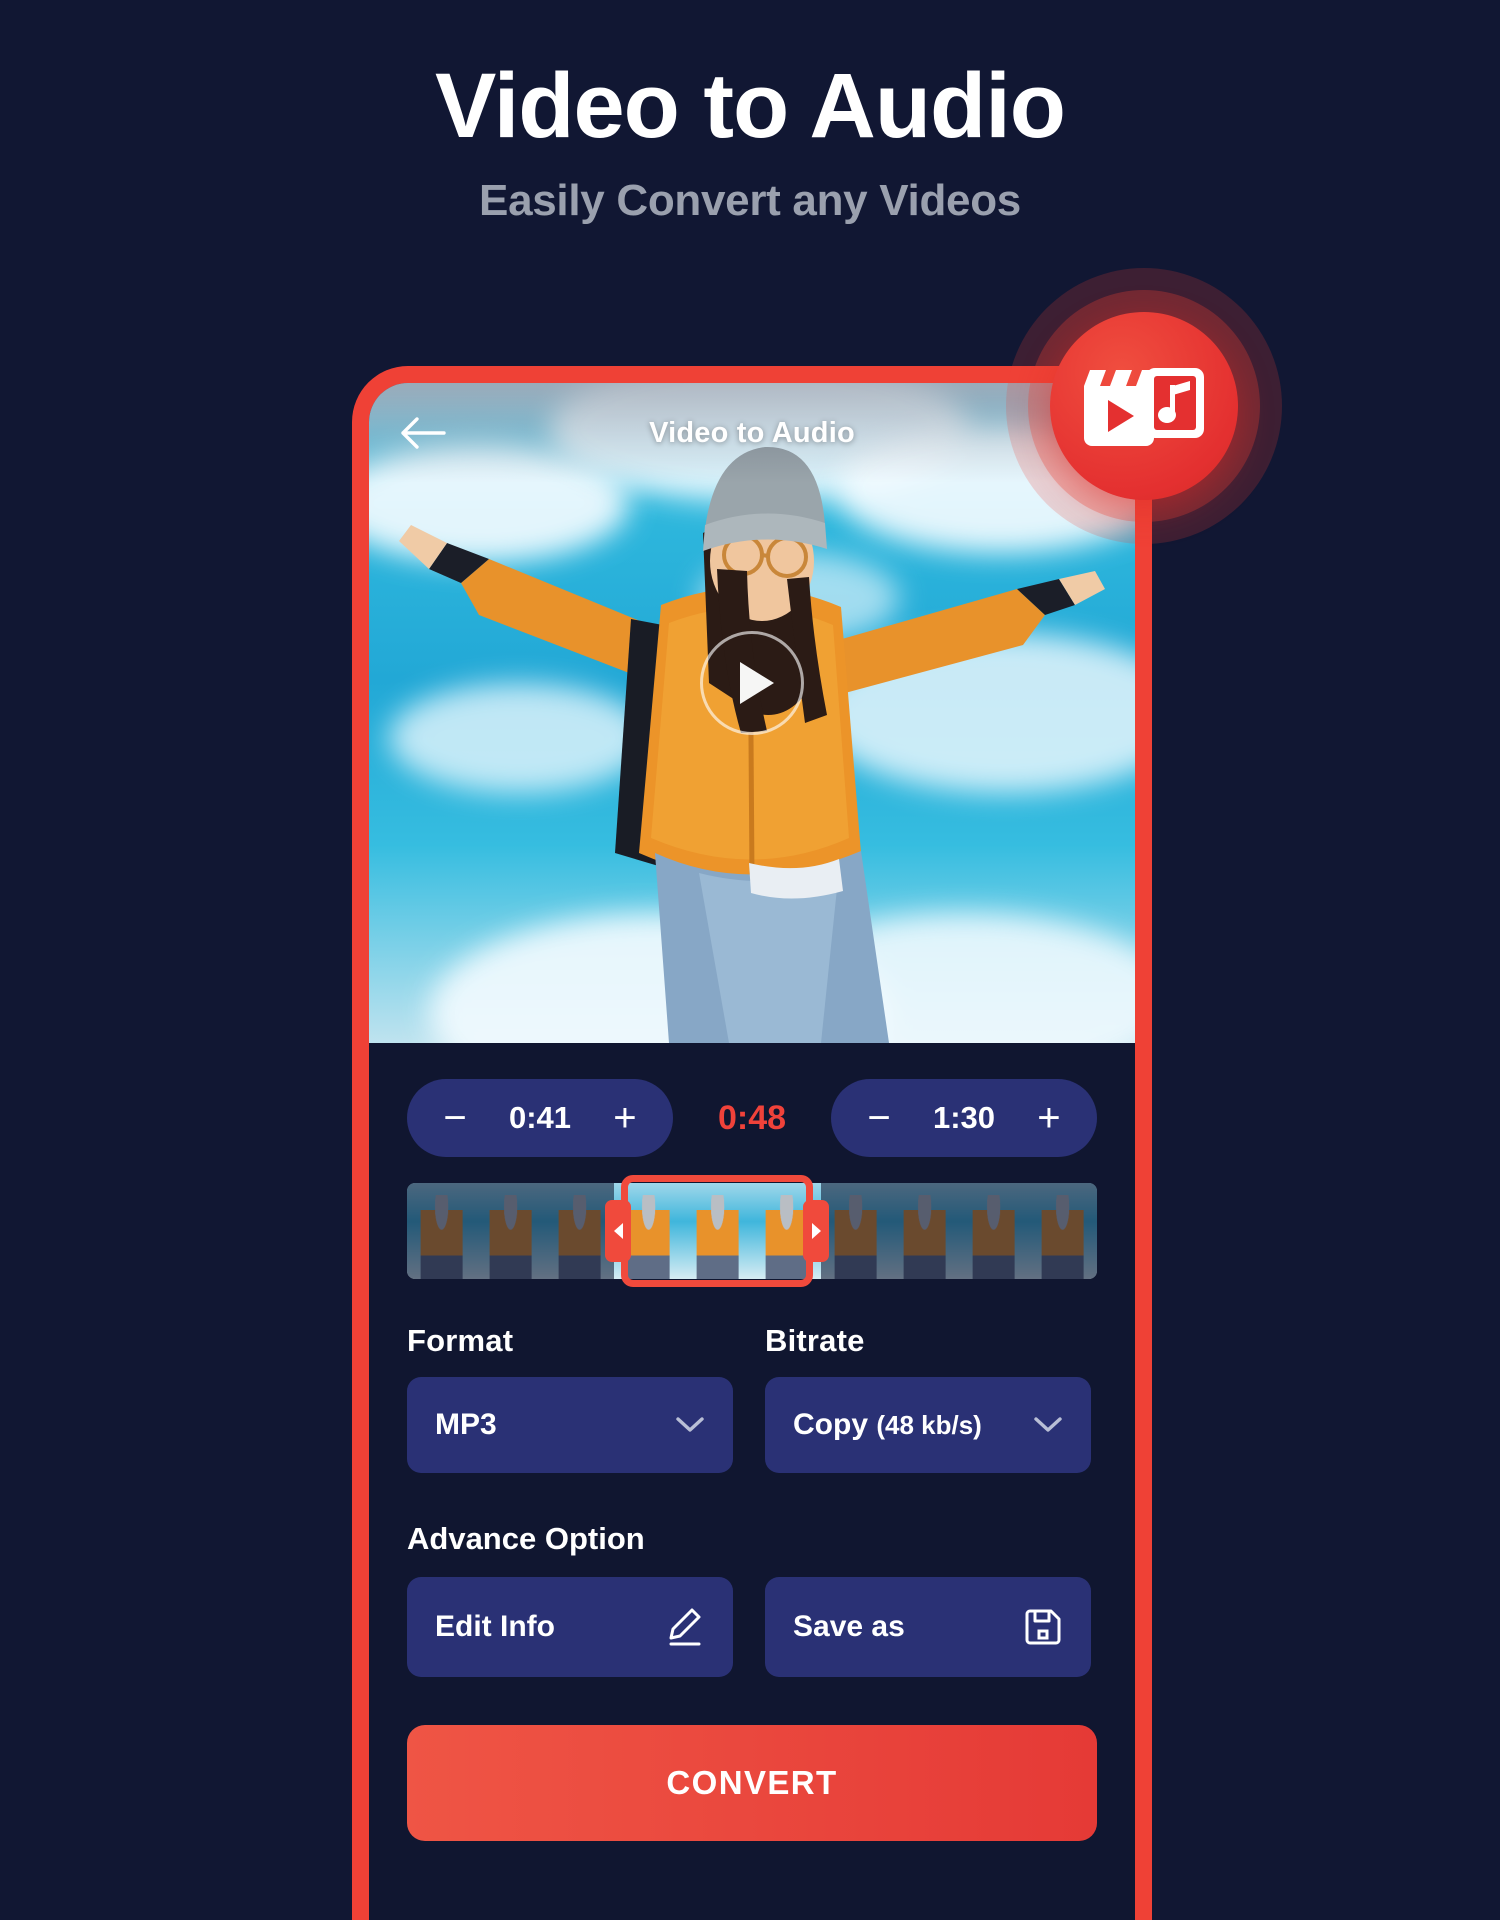  I want to click on format-bitrate-labels: Format Bitrate, so click(752, 1341).